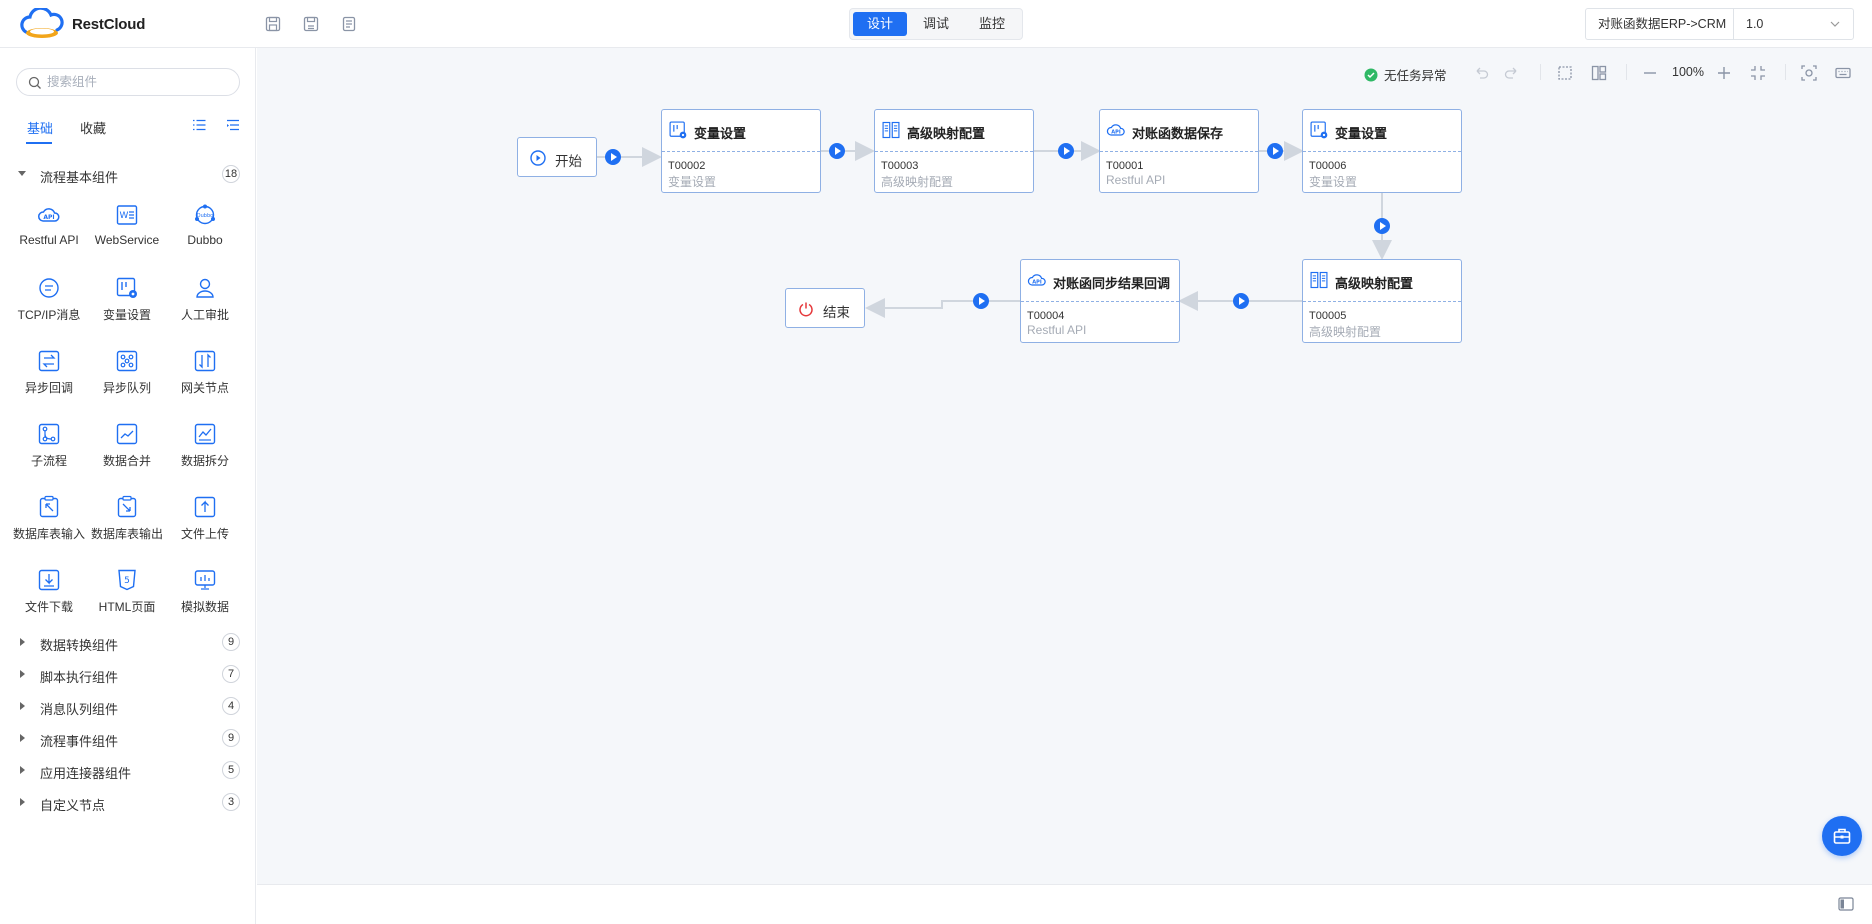 The width and height of the screenshot is (1872, 924). What do you see at coordinates (1755, 24) in the screenshot?
I see `version-value: 1.0` at bounding box center [1755, 24].